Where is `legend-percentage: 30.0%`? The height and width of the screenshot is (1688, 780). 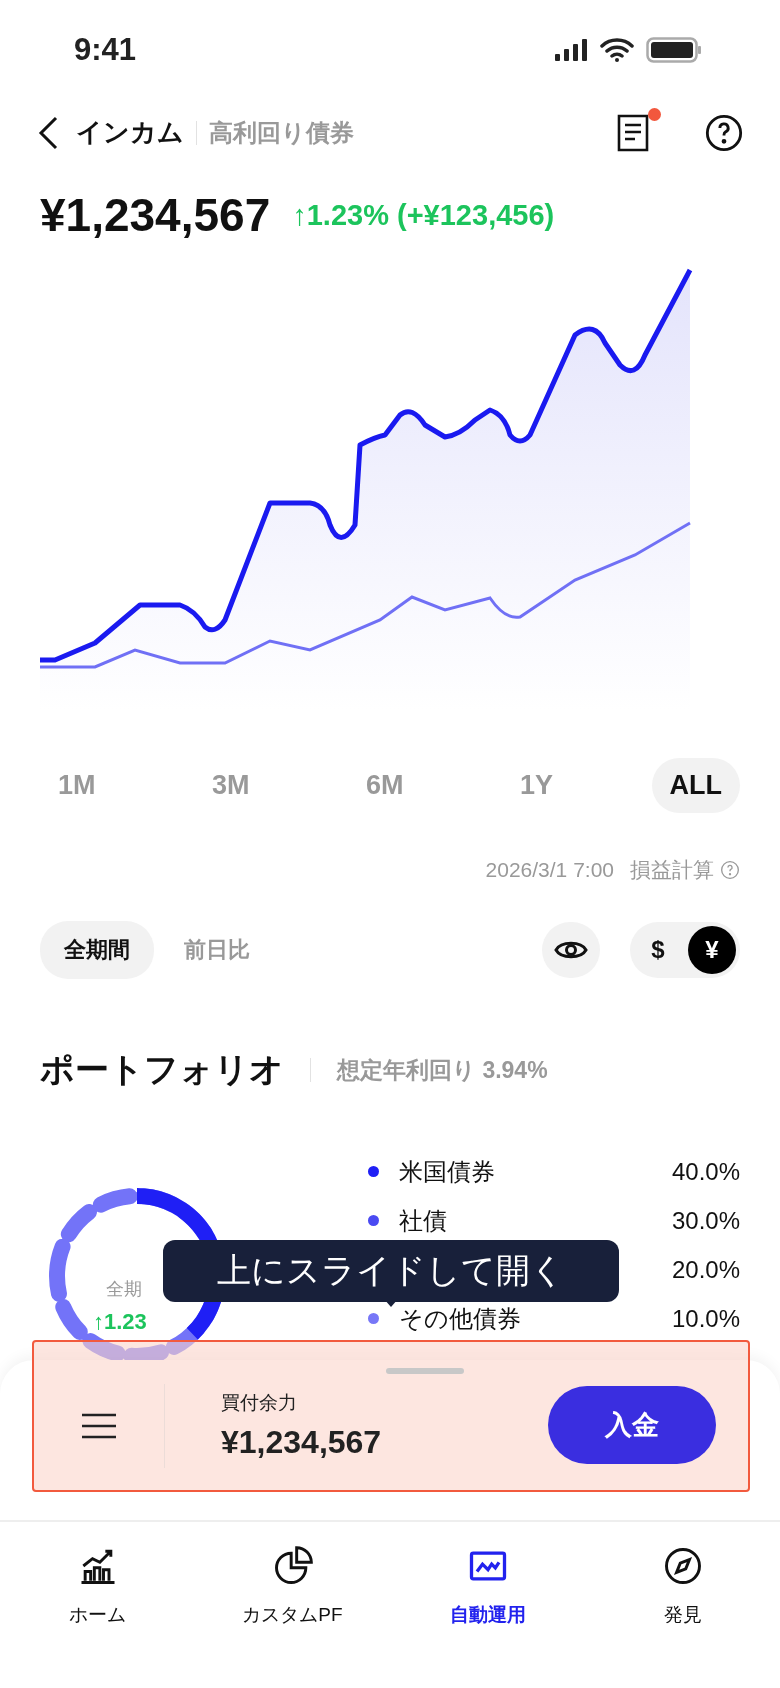
legend-percentage: 30.0% is located at coordinates (705, 1220).